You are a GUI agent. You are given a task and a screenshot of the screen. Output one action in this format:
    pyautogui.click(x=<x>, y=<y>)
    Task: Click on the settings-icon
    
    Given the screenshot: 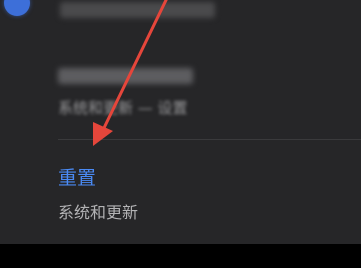 What is the action you would take?
    pyautogui.click(x=17, y=8)
    